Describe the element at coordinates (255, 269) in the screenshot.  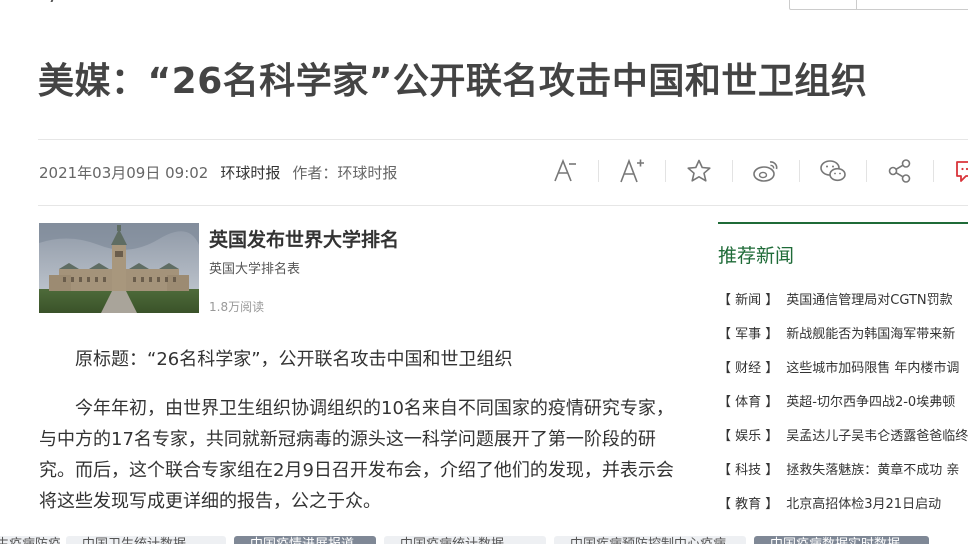
I see `promo-subtitle: 英国大学排名表` at that location.